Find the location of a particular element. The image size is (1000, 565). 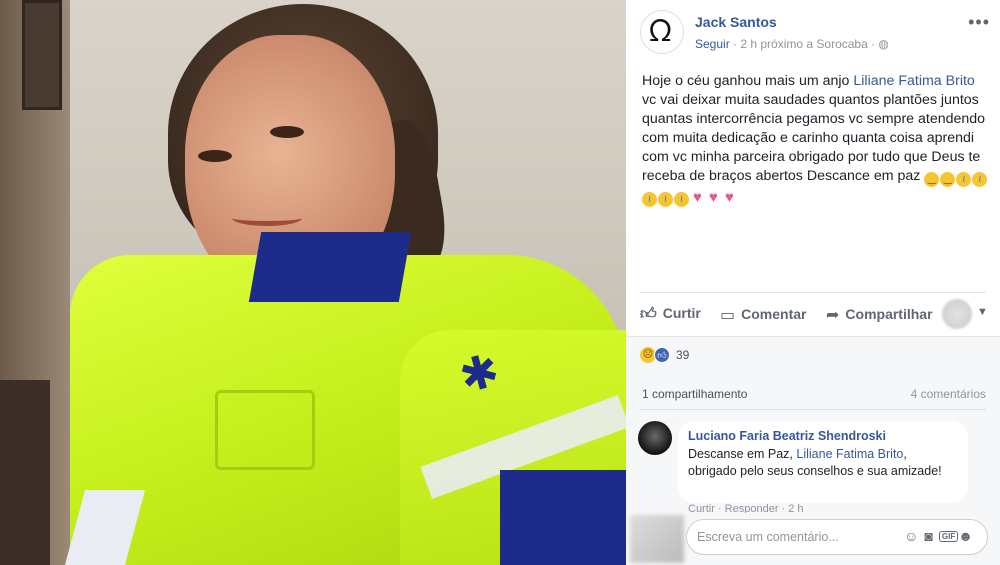

photo-cuff is located at coordinates (563, 517).